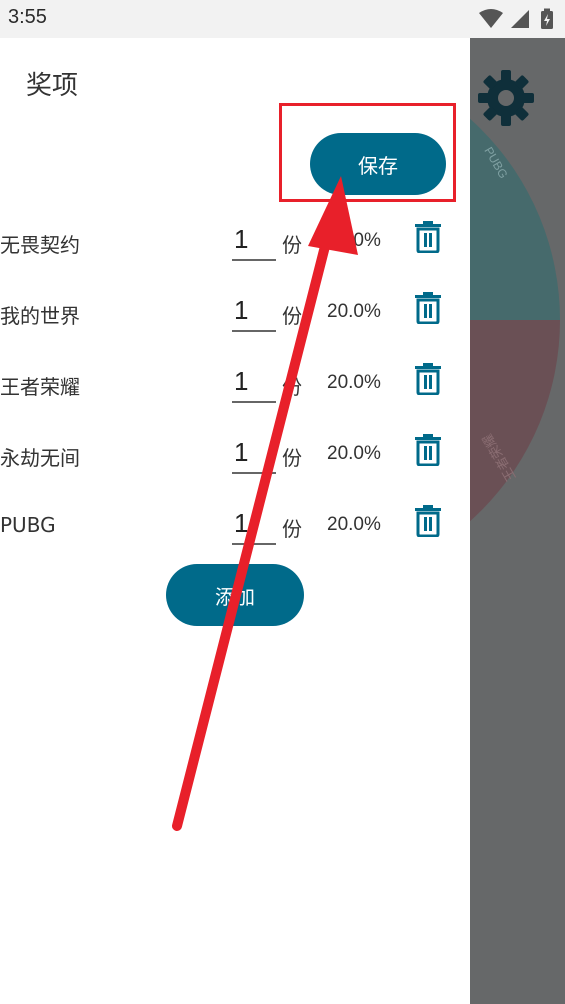 The height and width of the screenshot is (1004, 565). I want to click on page-title: 奖项, so click(52, 86).